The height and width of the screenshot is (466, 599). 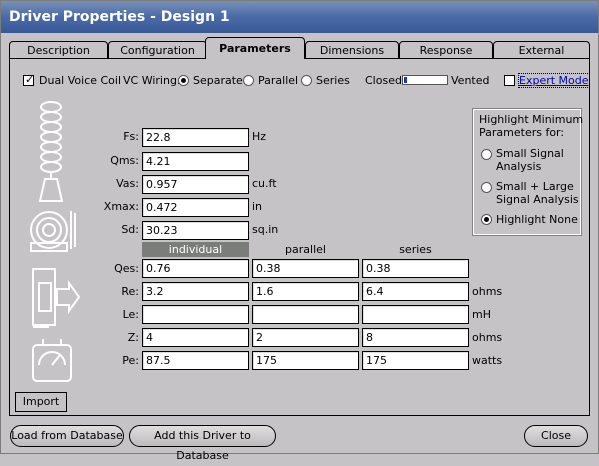 I want to click on xmax-label: Xmax:, so click(x=121, y=206).